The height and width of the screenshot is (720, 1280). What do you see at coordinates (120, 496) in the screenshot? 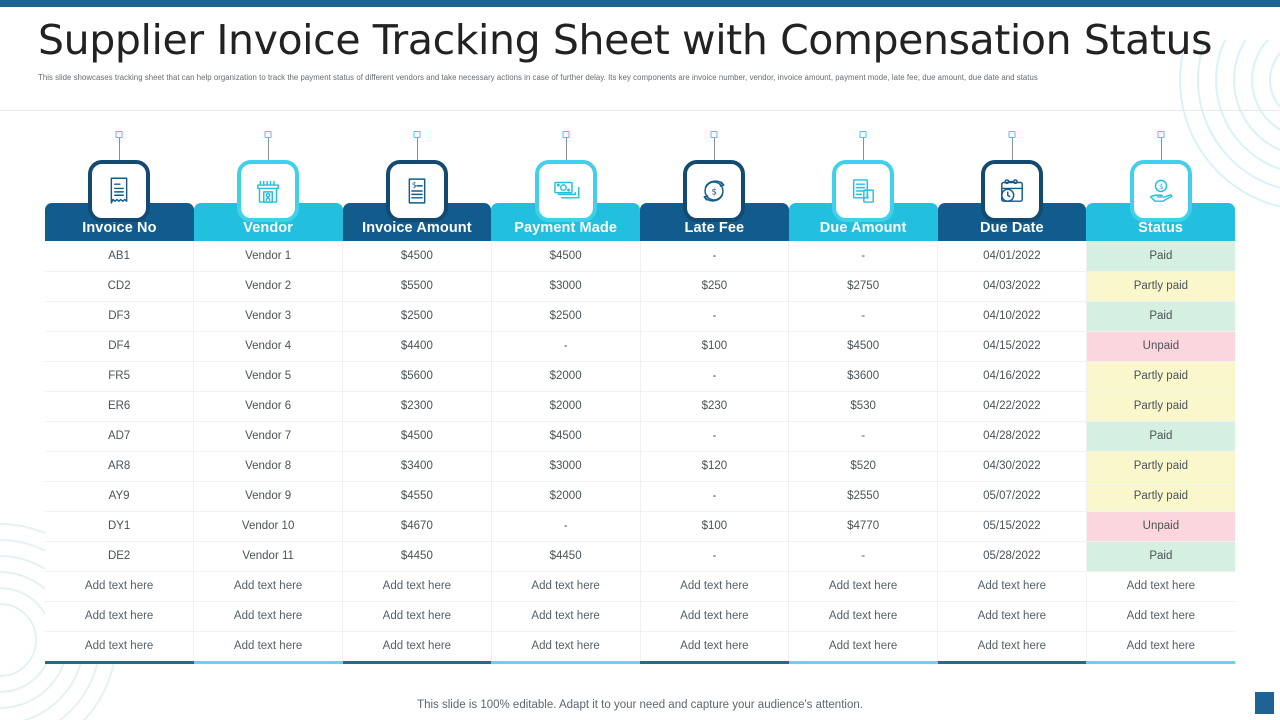
I see `cell-invoice-no: AY9` at bounding box center [120, 496].